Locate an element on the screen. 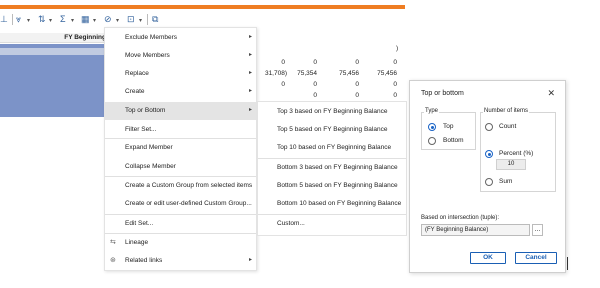 The height and width of the screenshot is (288, 600). based-on-field: (FY Beginning Balance) is located at coordinates (475, 230).